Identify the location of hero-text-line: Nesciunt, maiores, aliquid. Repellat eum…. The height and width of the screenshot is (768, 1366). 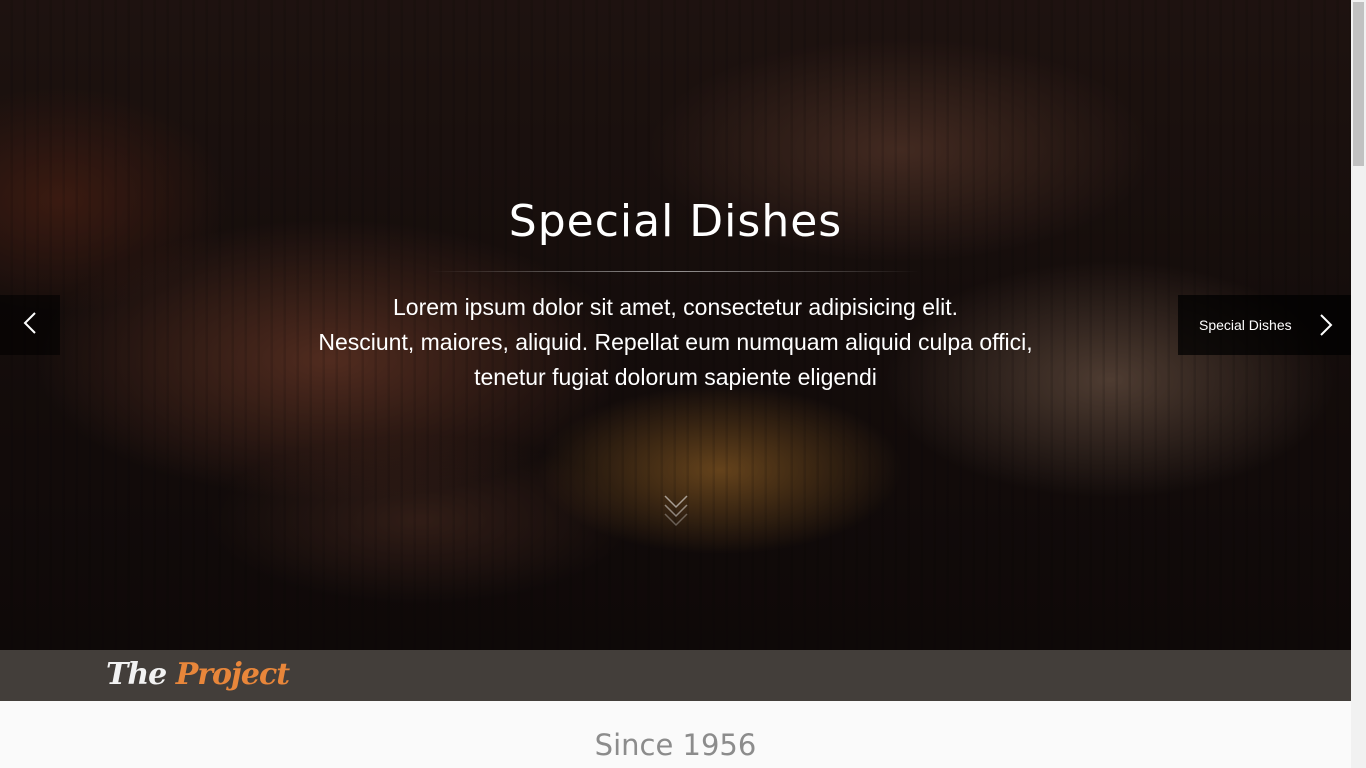
(675, 342).